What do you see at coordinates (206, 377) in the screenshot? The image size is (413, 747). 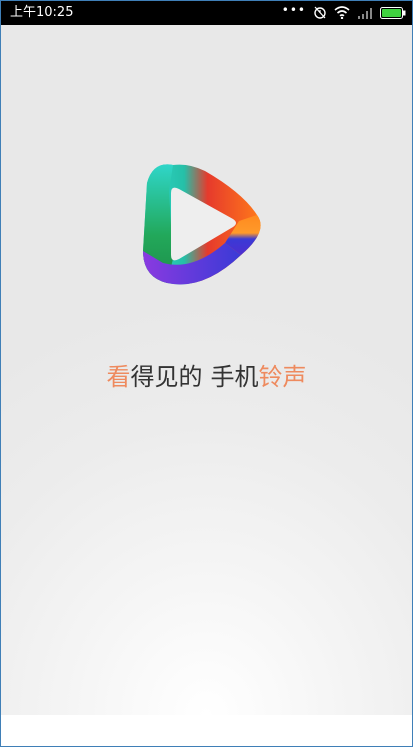 I see `tagline: 看得见的 手机铃声` at bounding box center [206, 377].